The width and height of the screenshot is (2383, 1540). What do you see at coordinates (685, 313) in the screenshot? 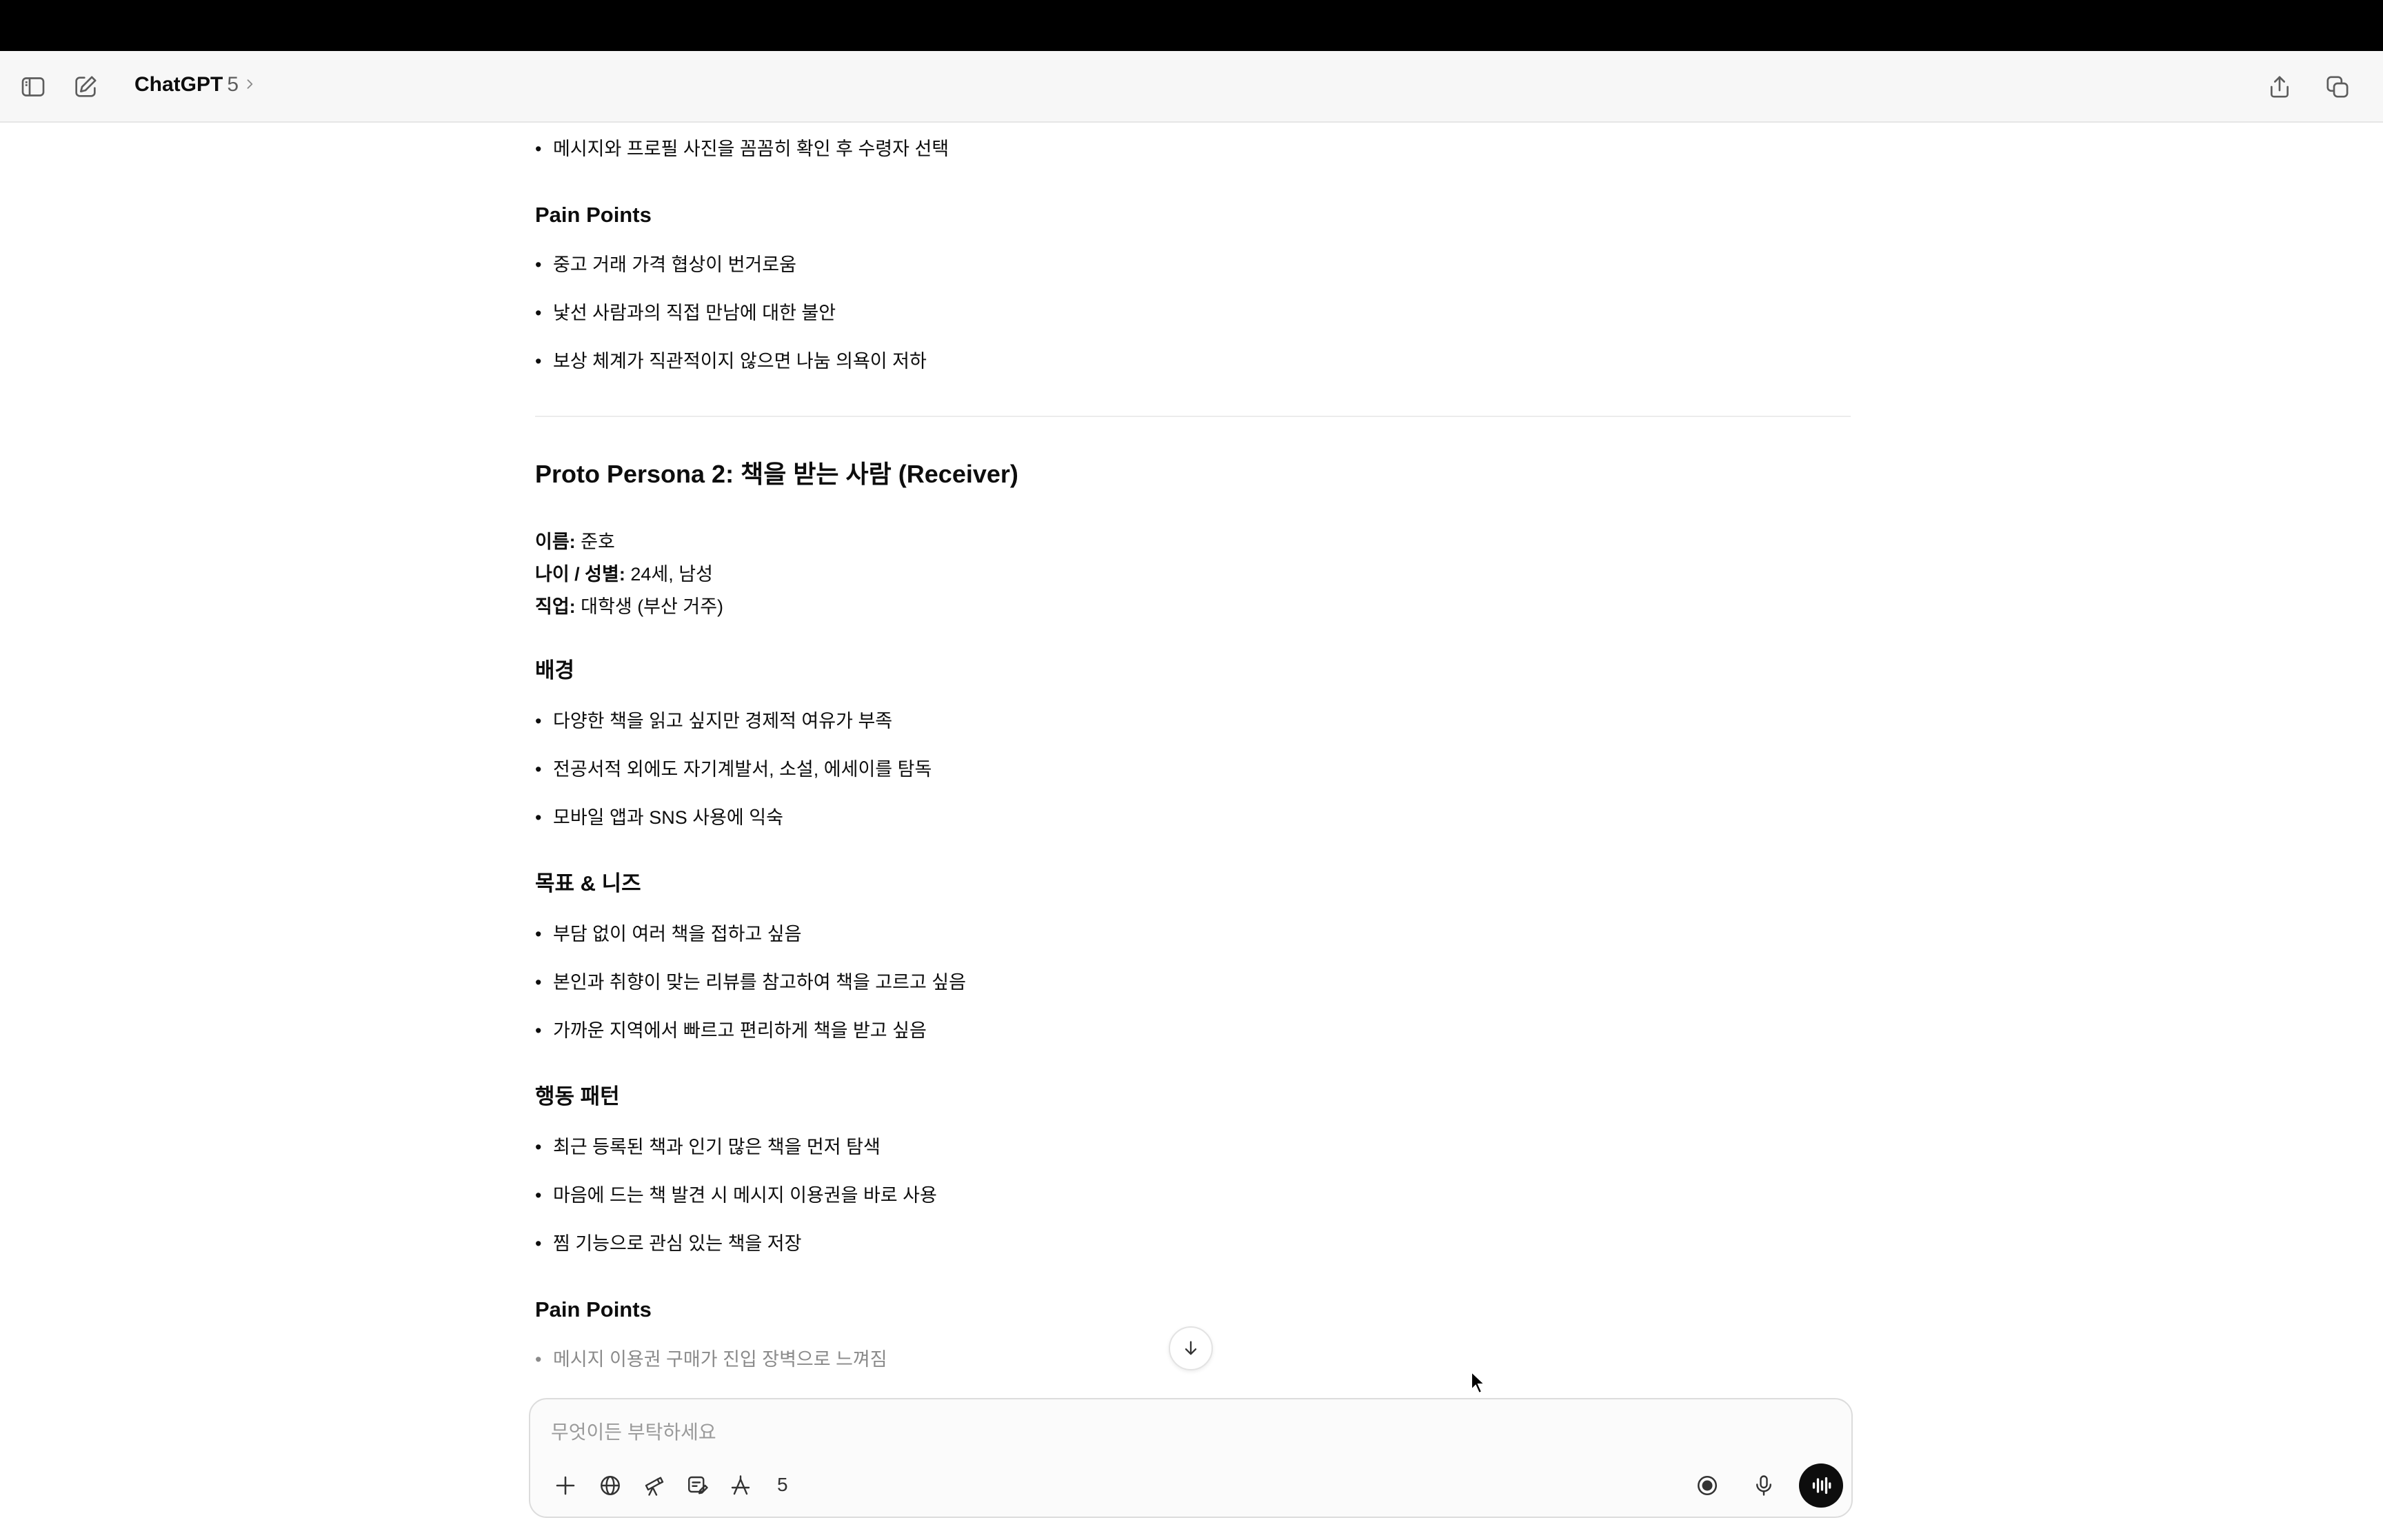
I see `list-item: • 낯선 사람과의 직접 만남에 대한 불안` at bounding box center [685, 313].